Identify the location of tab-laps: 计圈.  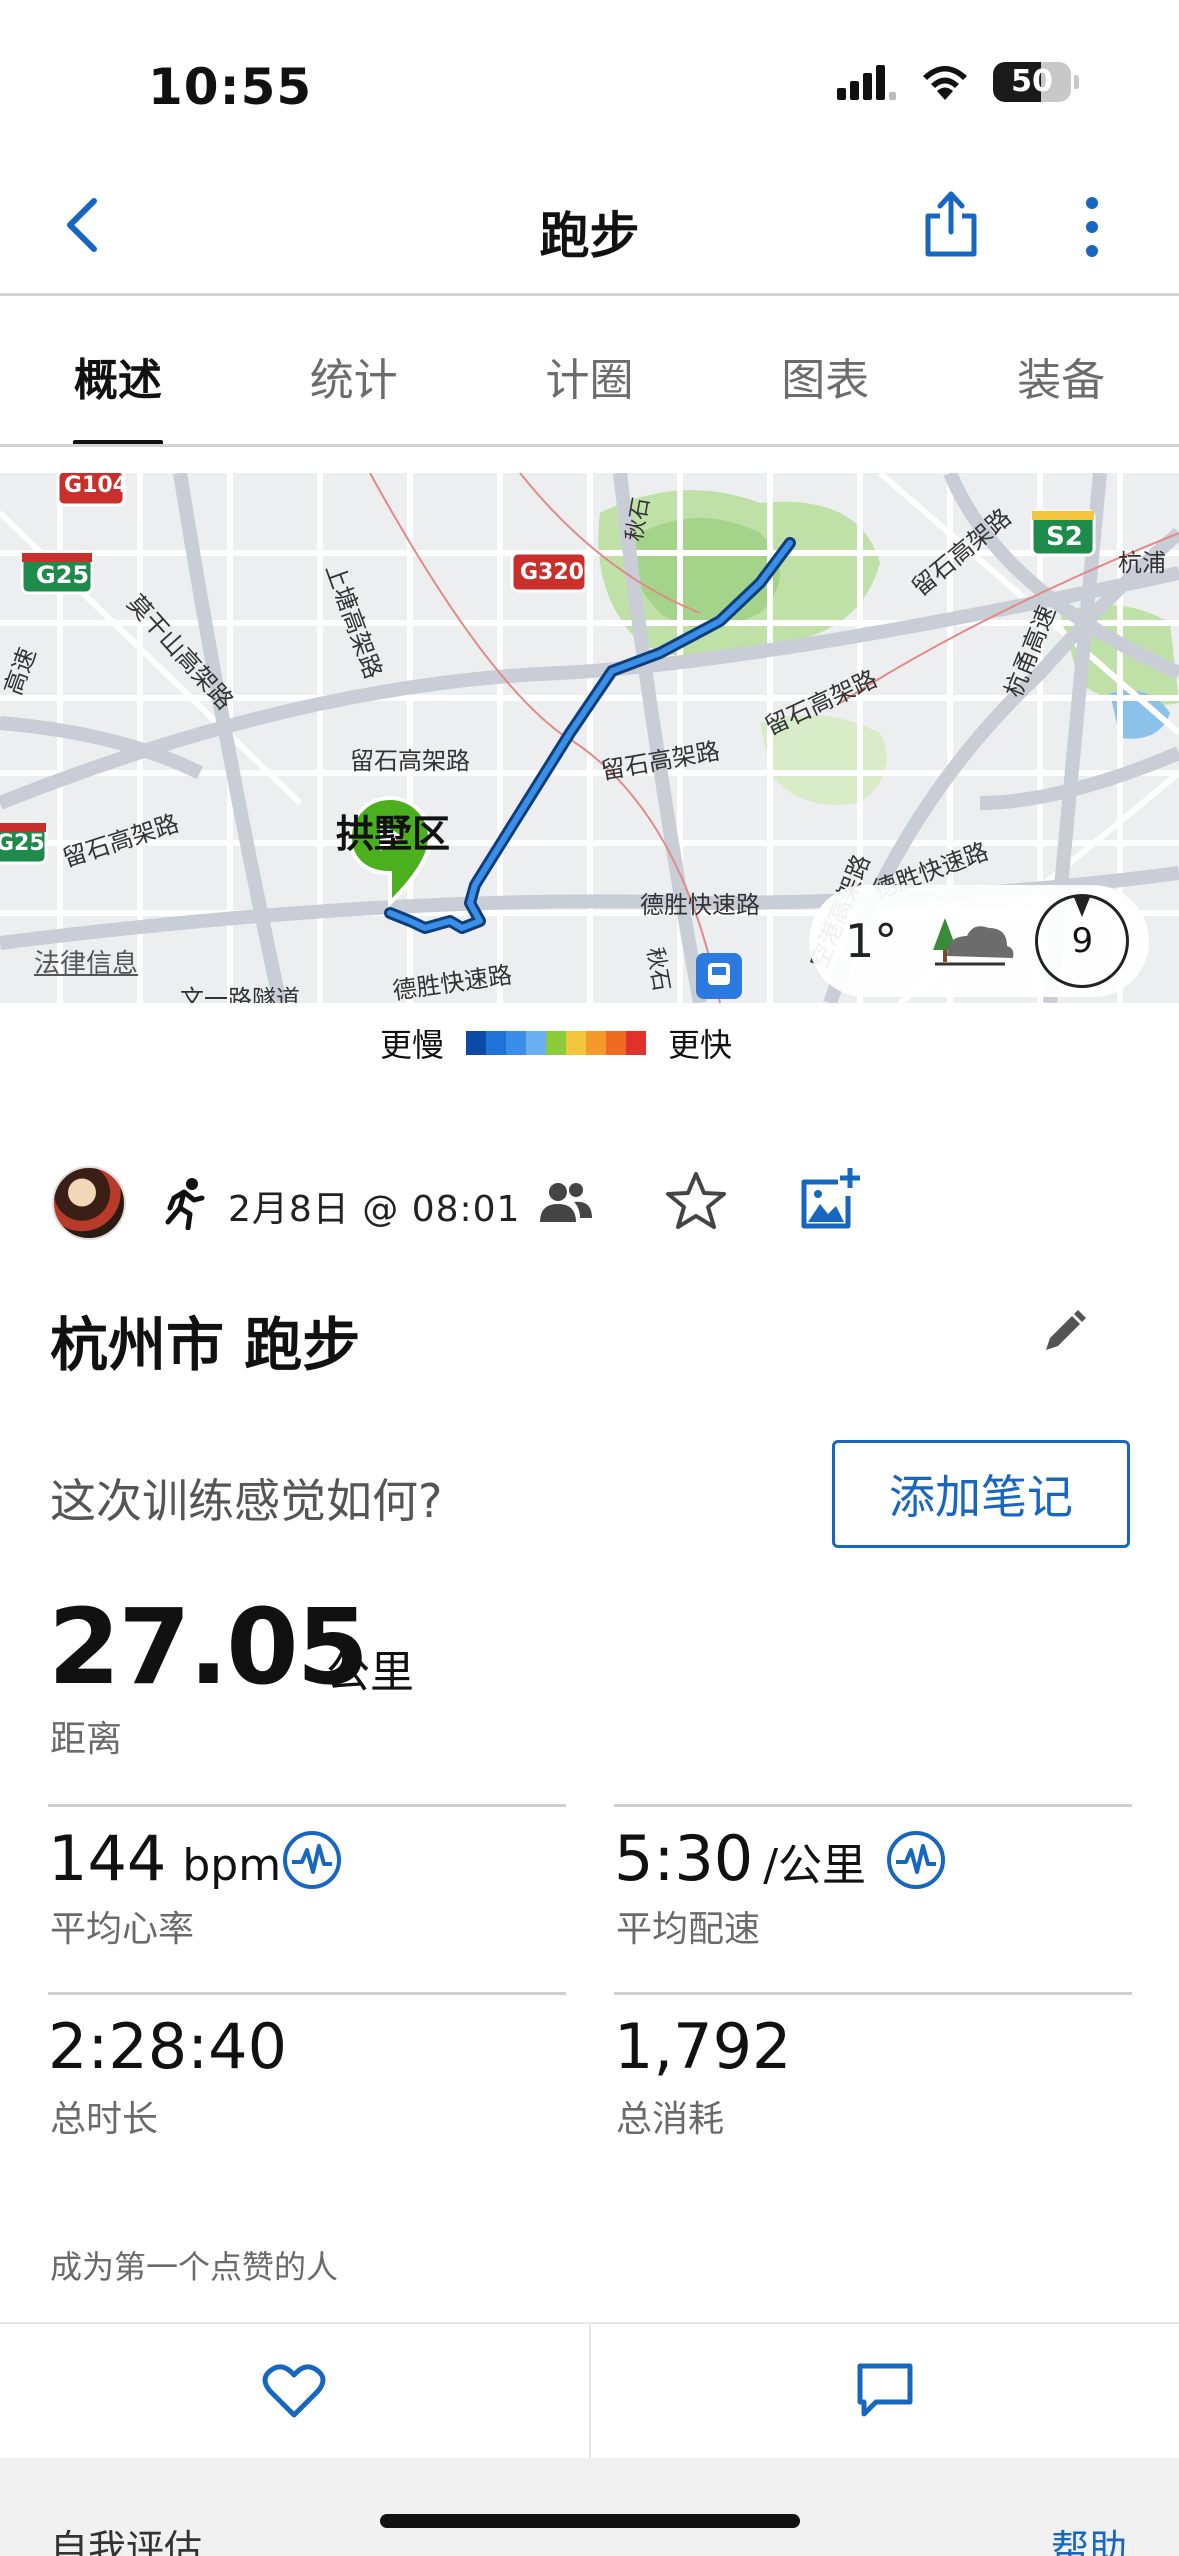
(590, 371).